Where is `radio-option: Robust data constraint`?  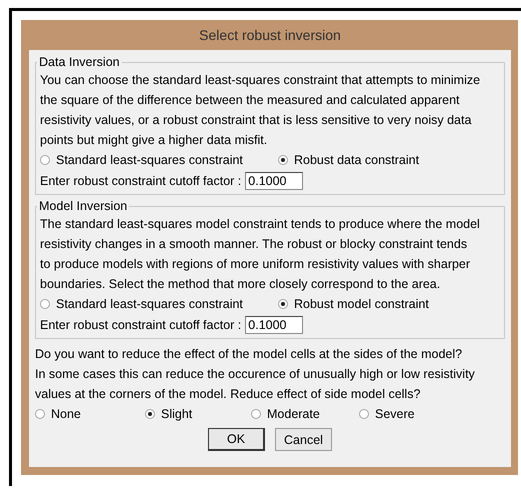
radio-option: Robust data constraint is located at coordinates (368, 160).